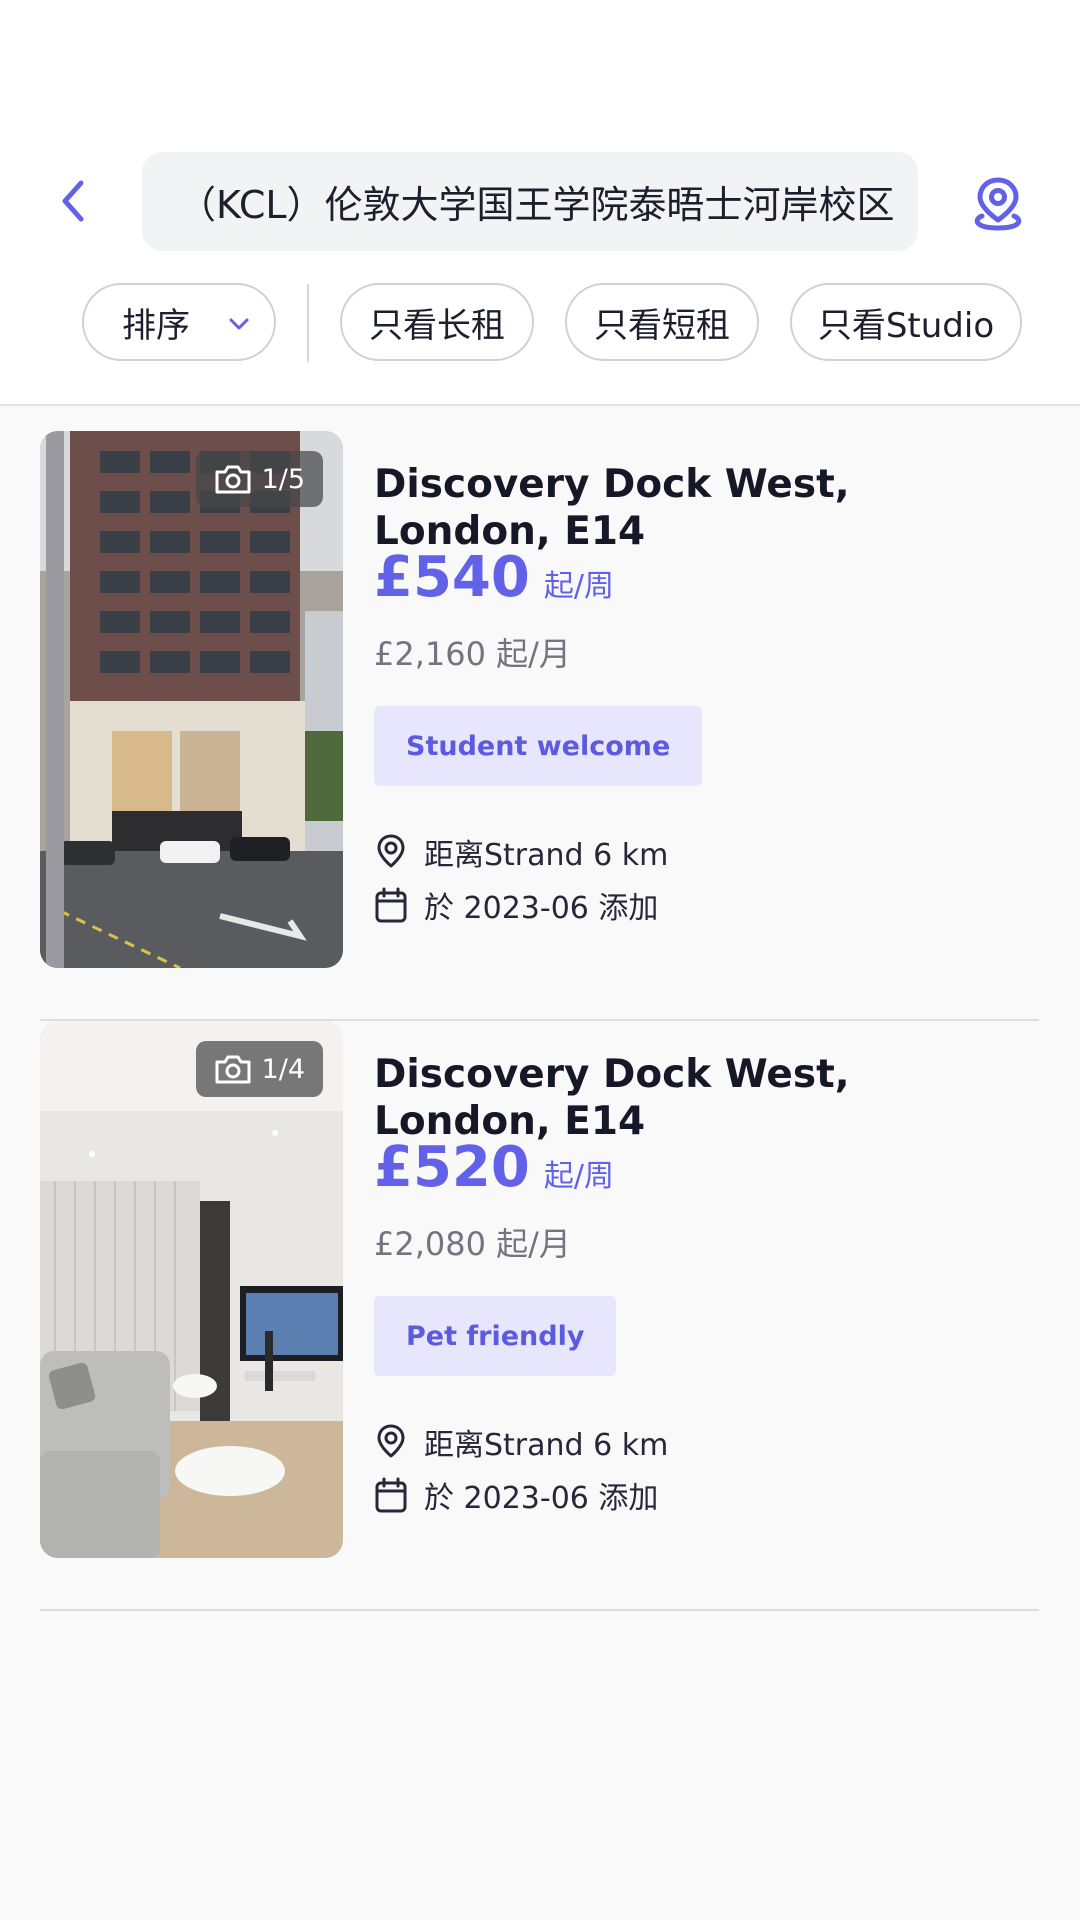 This screenshot has width=1080, height=1920. What do you see at coordinates (283, 479) in the screenshot?
I see `photo-count-text: 1/5` at bounding box center [283, 479].